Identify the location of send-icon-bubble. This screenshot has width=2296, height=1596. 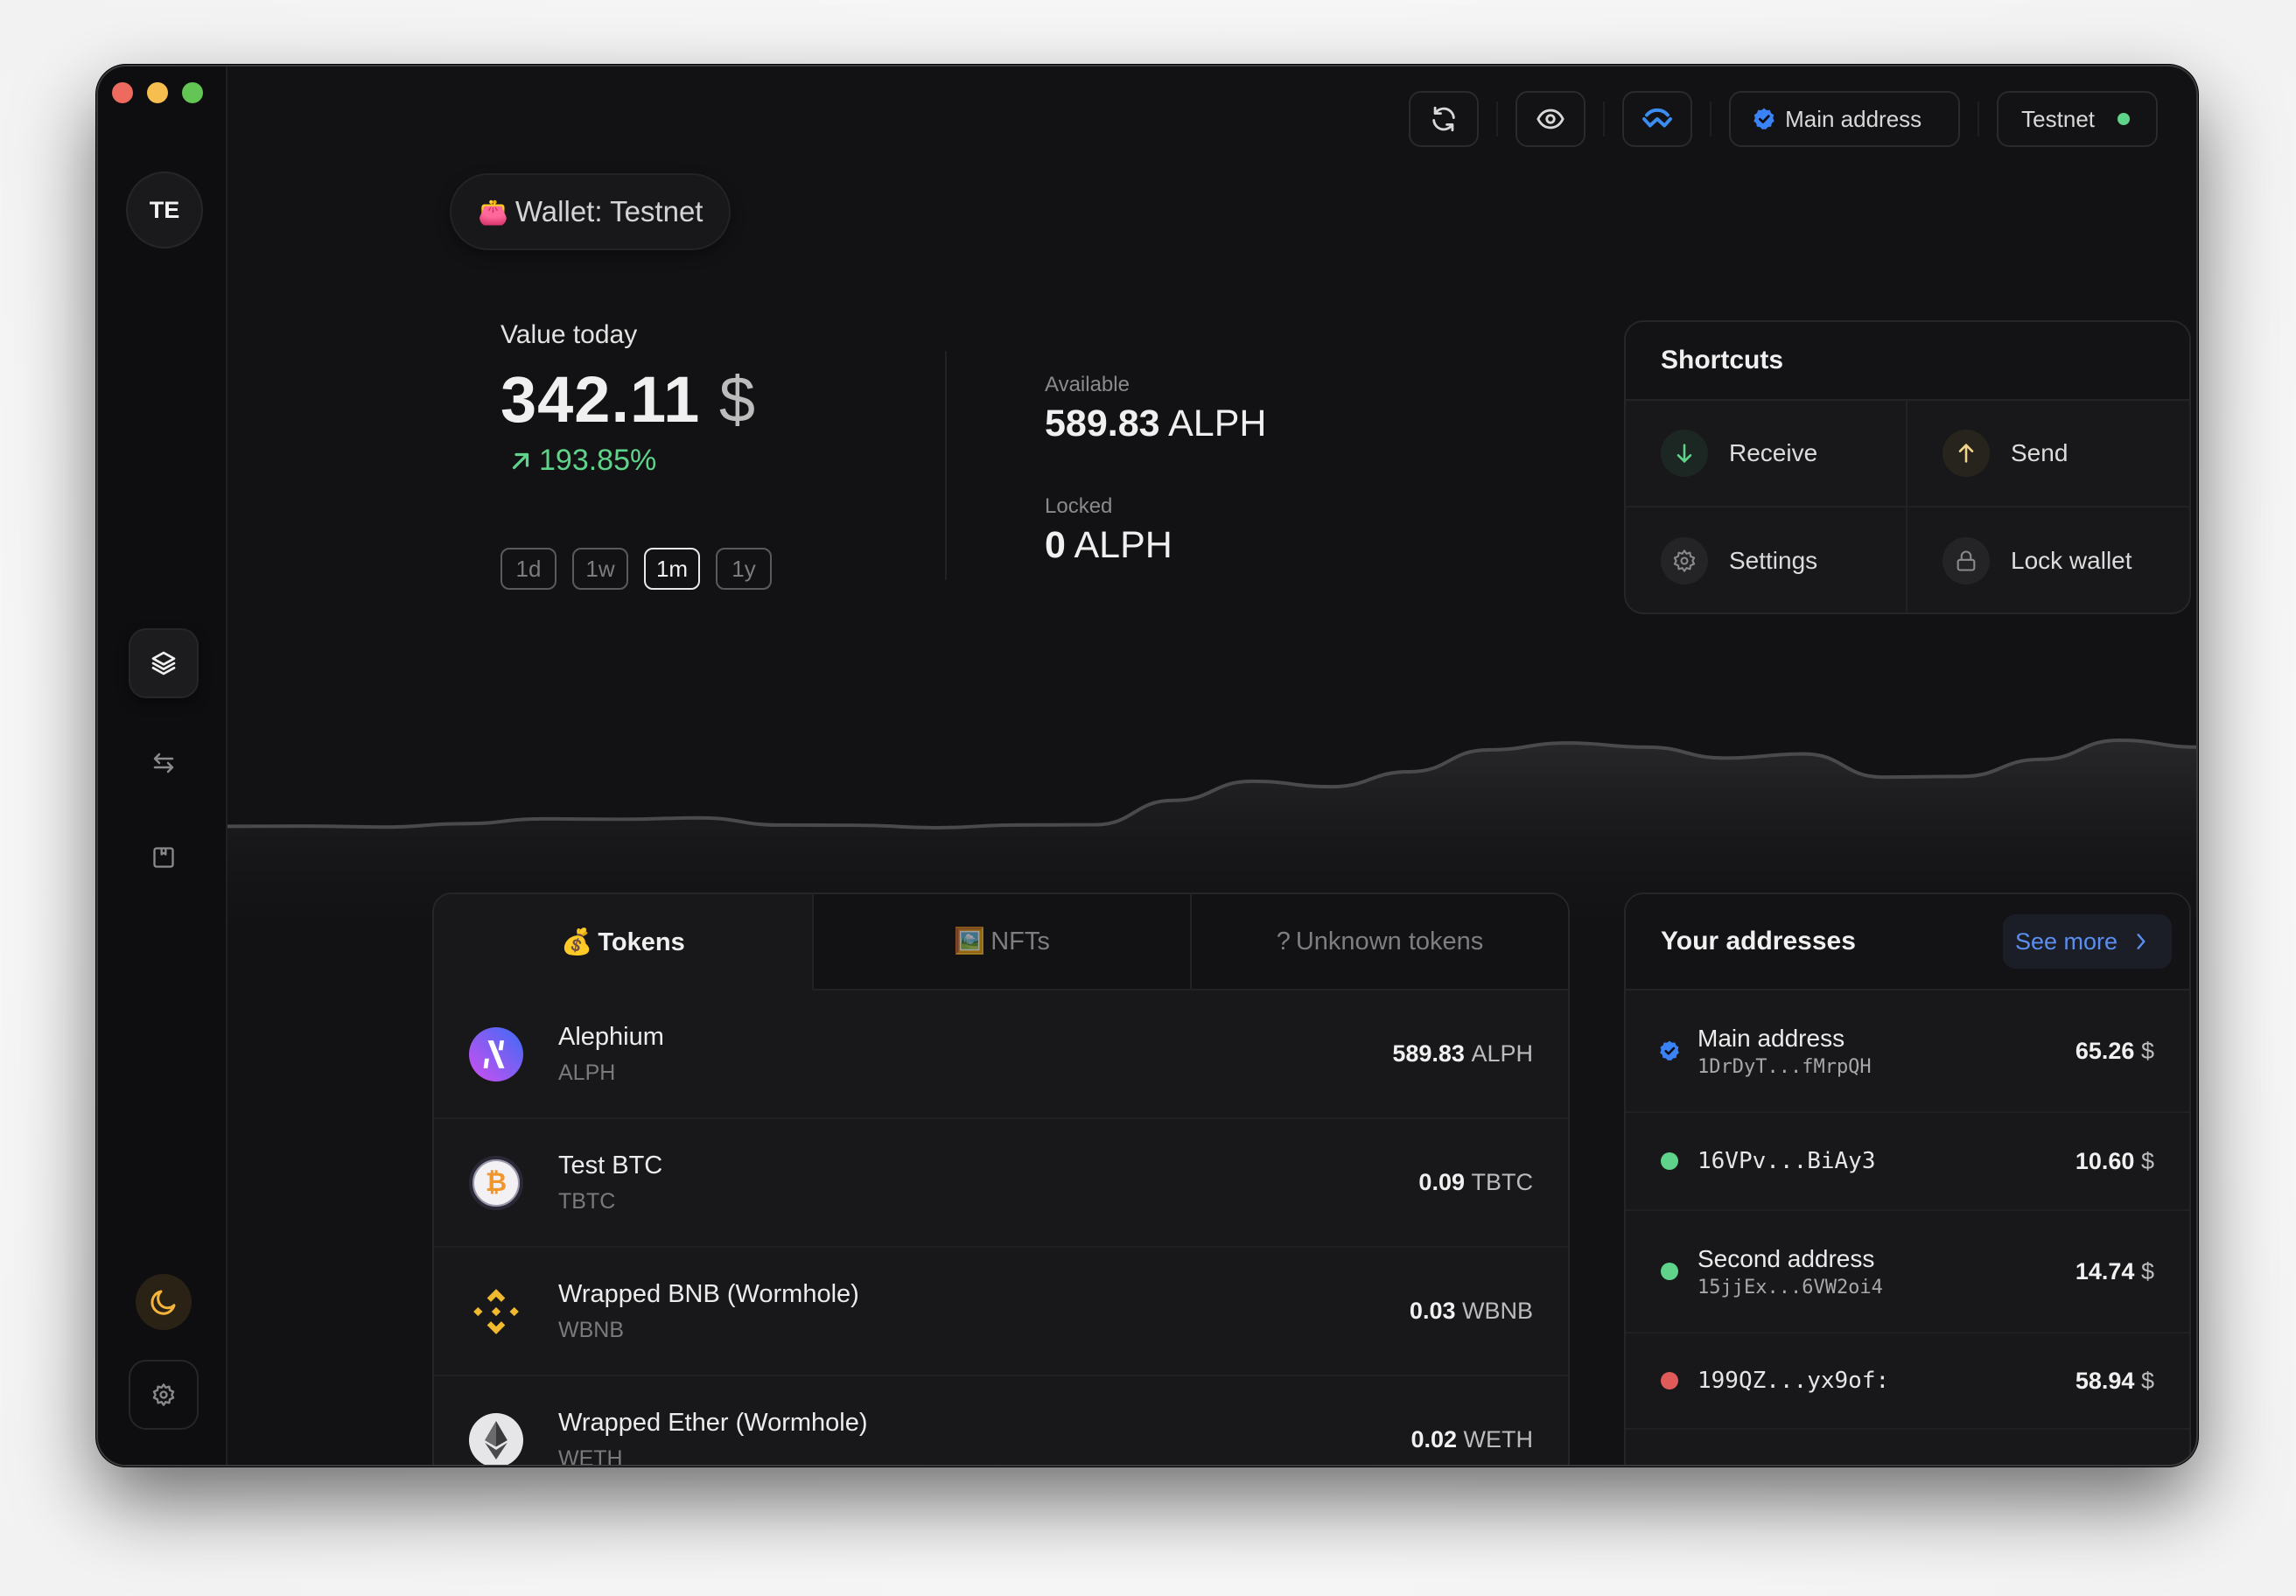
(1966, 453).